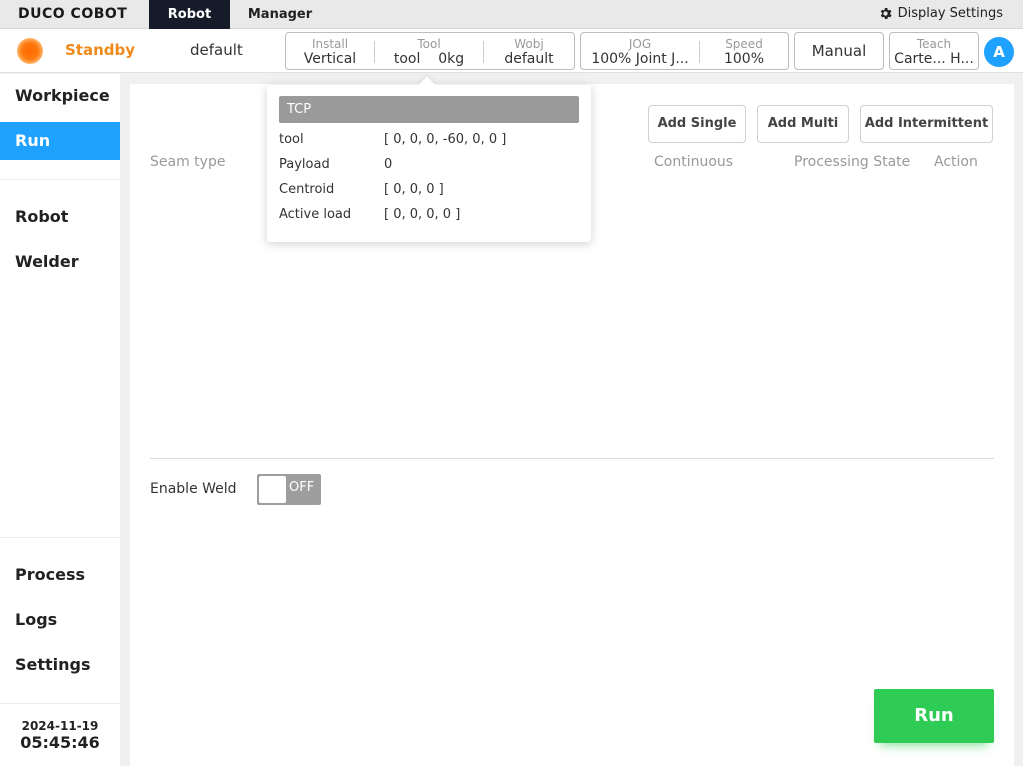 This screenshot has width=1023, height=766. Describe the element at coordinates (926, 124) in the screenshot. I see `add-intermittent-button: Add Intermittent` at that location.